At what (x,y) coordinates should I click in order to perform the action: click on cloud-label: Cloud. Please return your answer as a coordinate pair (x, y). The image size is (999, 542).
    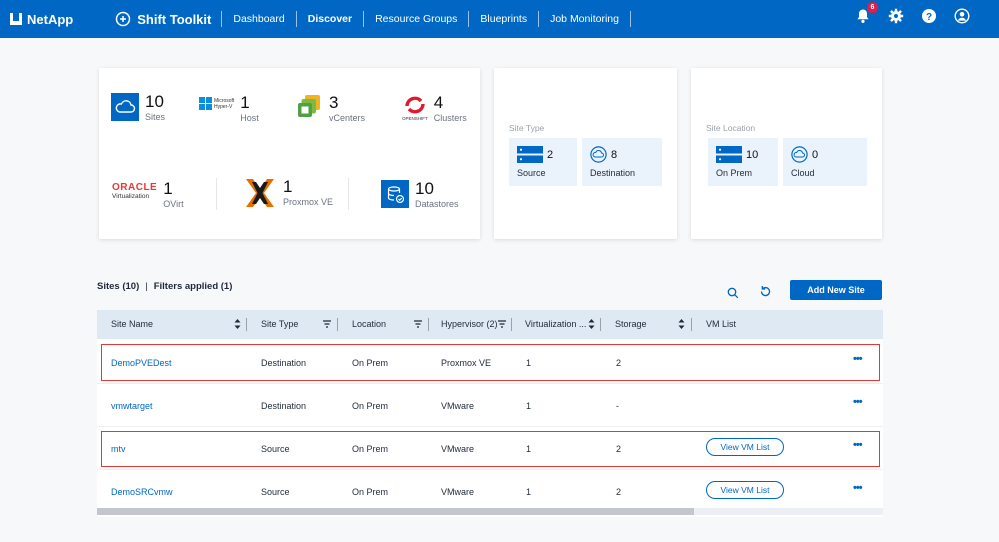
    Looking at the image, I should click on (803, 173).